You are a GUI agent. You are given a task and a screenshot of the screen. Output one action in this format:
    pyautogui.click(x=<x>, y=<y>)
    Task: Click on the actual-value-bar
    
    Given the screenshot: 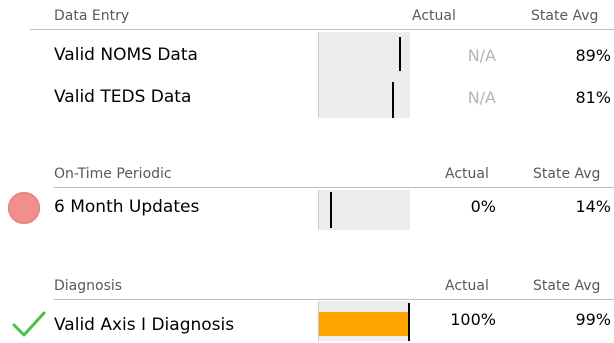 What is the action you would take?
    pyautogui.click(x=364, y=324)
    